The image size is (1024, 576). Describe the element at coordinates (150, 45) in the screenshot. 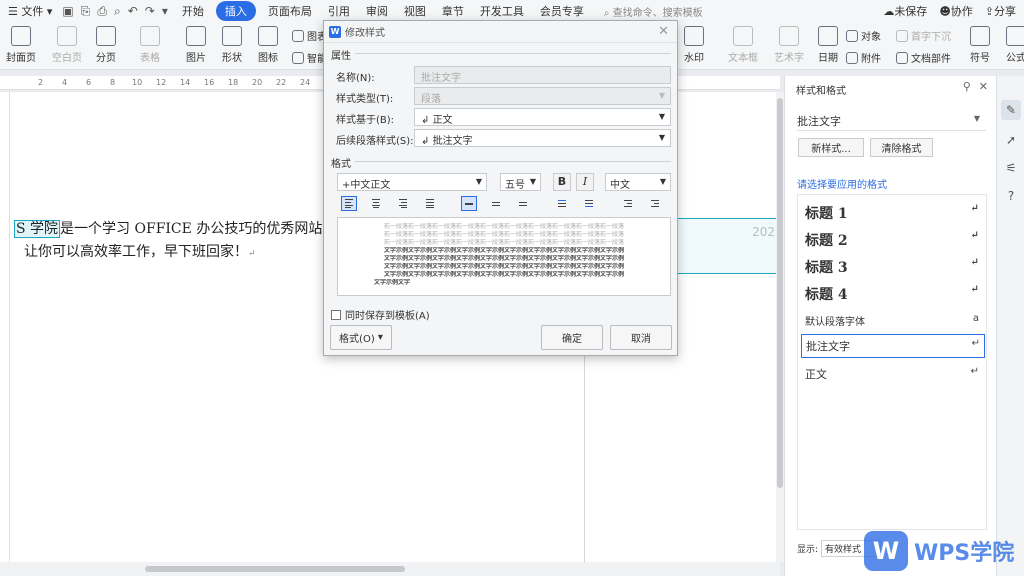

I see `table-button: 表格` at that location.